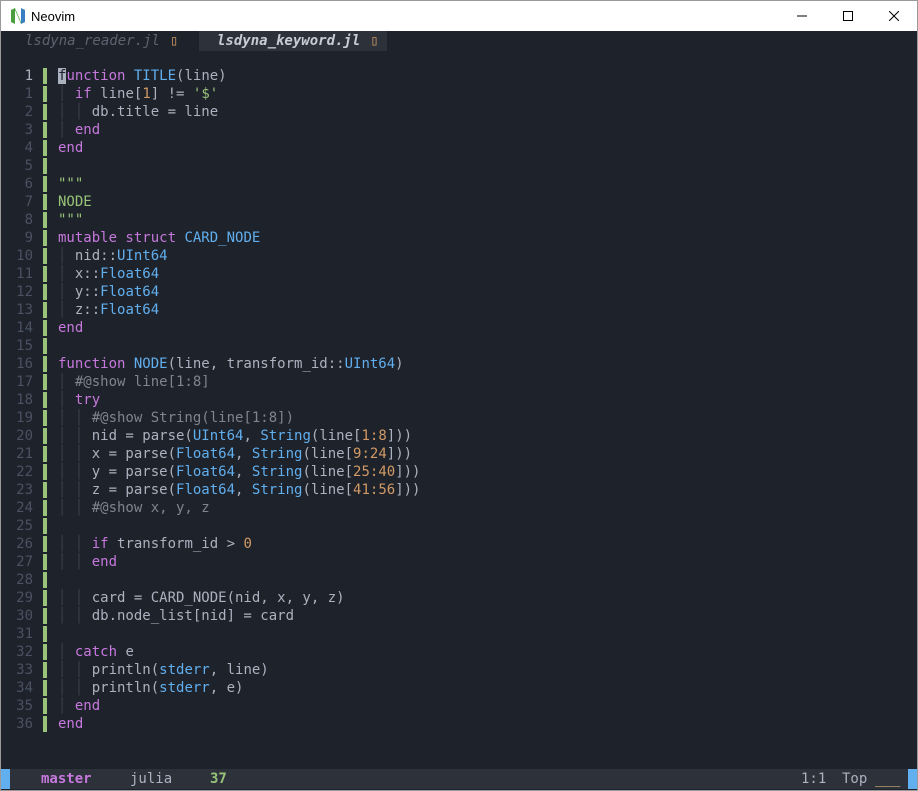 The width and height of the screenshot is (918, 791). Describe the element at coordinates (459, 328) in the screenshot. I see `code-line: 14 end` at that location.